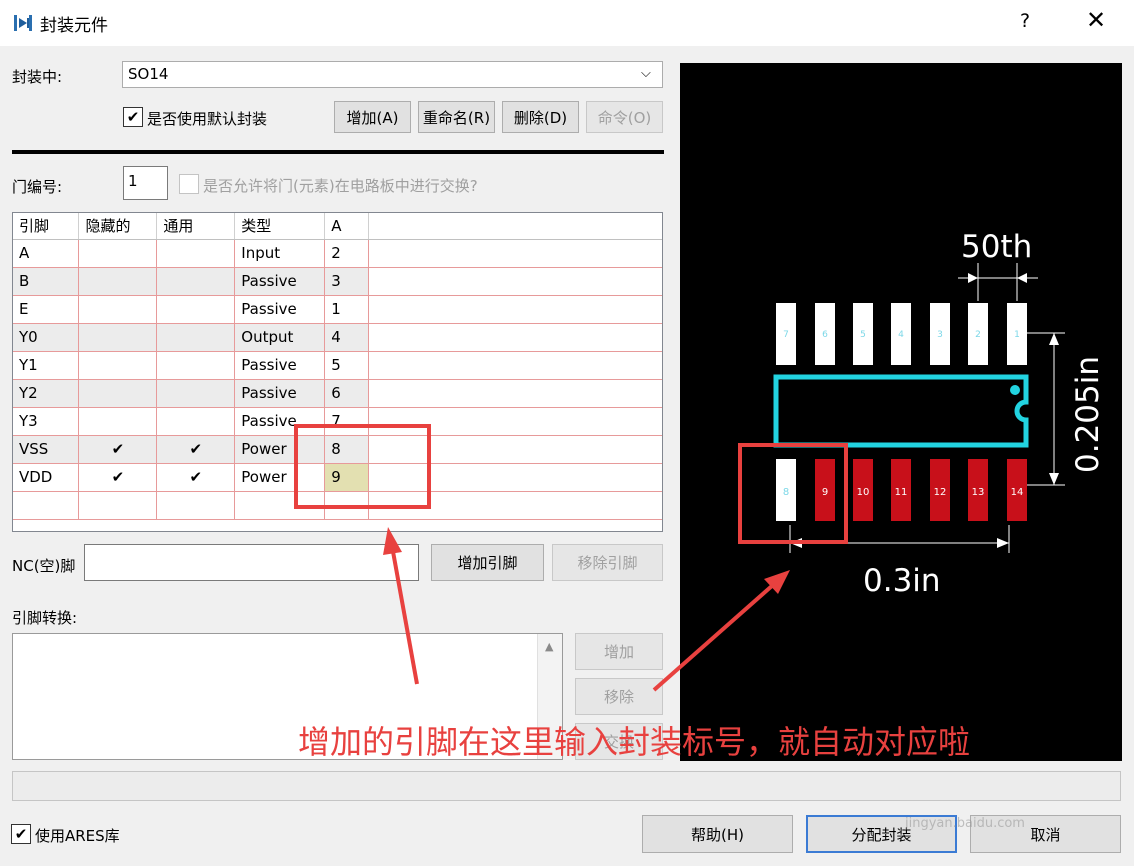  Describe the element at coordinates (634, 742) in the screenshot. I see `annotation-caption: 增加的引脚在这里输入封装标号，就自动对应啦` at that location.